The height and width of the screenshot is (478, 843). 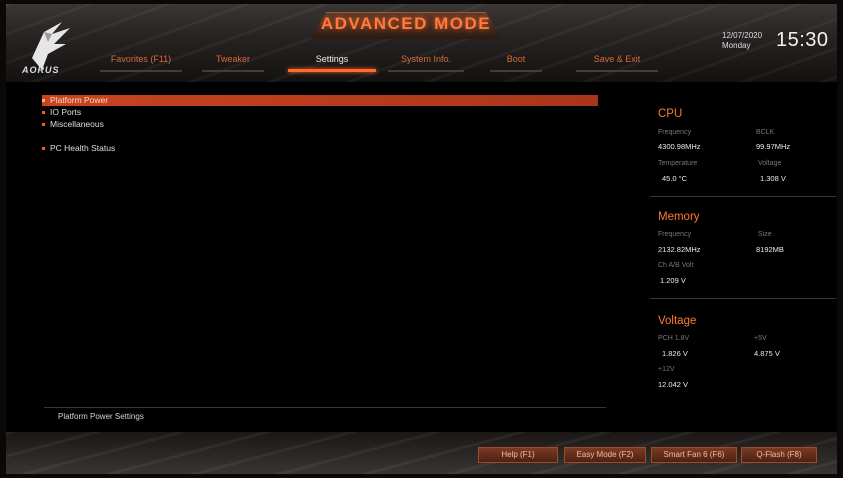 What do you see at coordinates (232, 59) in the screenshot?
I see `tab-label: Tweaker` at bounding box center [232, 59].